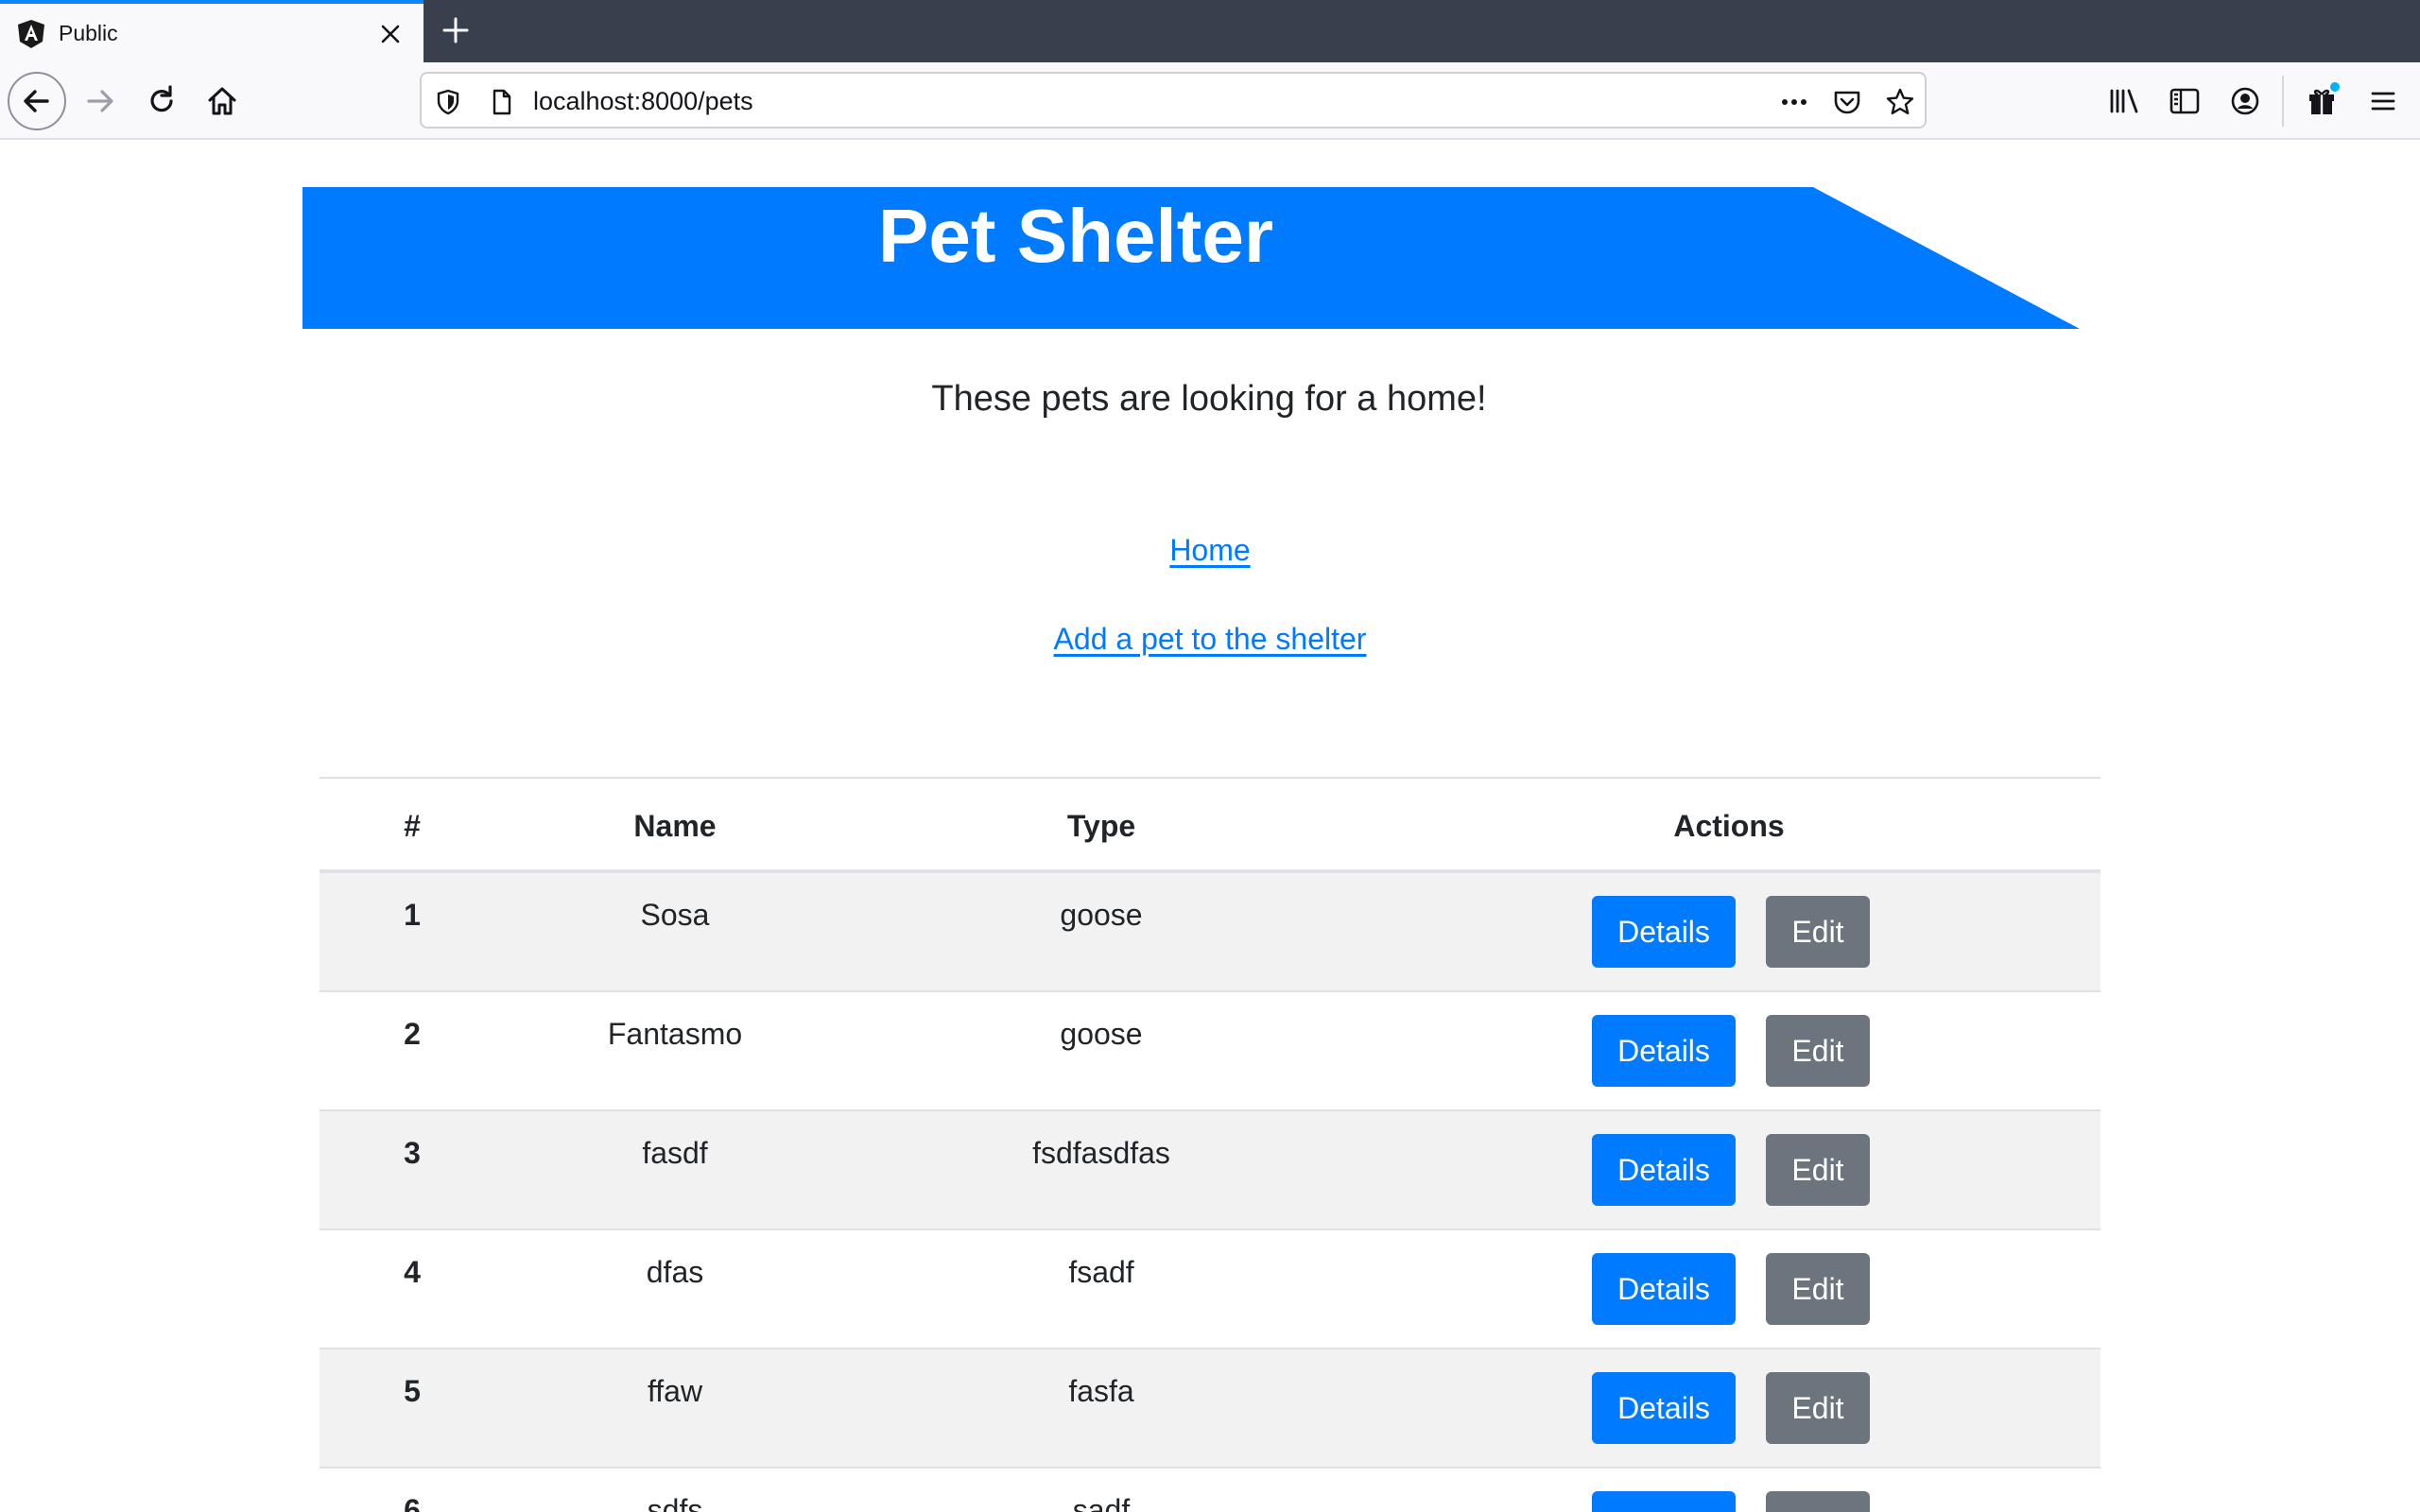 The image size is (2420, 1512). What do you see at coordinates (1210, 826) in the screenshot?
I see `table-header: # Name Type Actions` at bounding box center [1210, 826].